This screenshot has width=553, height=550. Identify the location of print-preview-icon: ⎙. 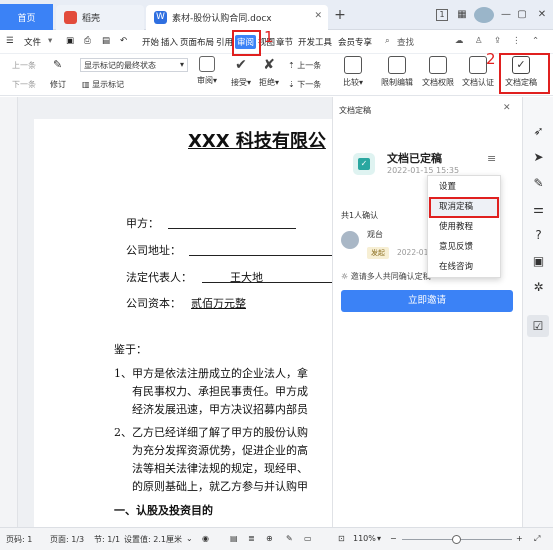
(87, 41).